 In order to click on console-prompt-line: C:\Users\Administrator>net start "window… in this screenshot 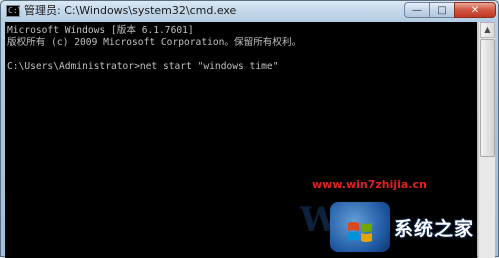, I will do `click(143, 66)`.